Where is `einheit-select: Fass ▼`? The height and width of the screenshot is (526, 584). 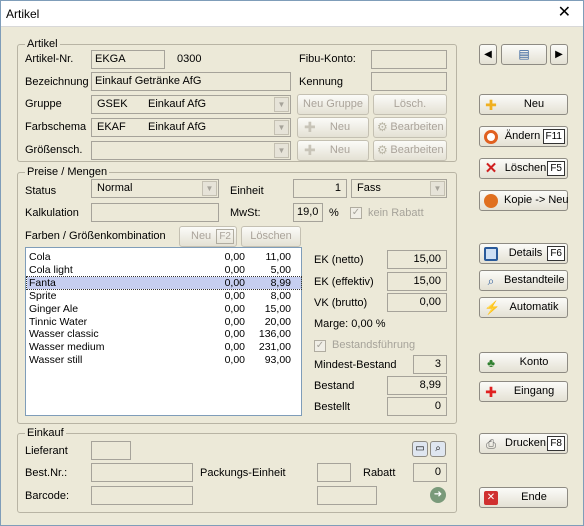
einheit-select: Fass ▼ is located at coordinates (399, 188).